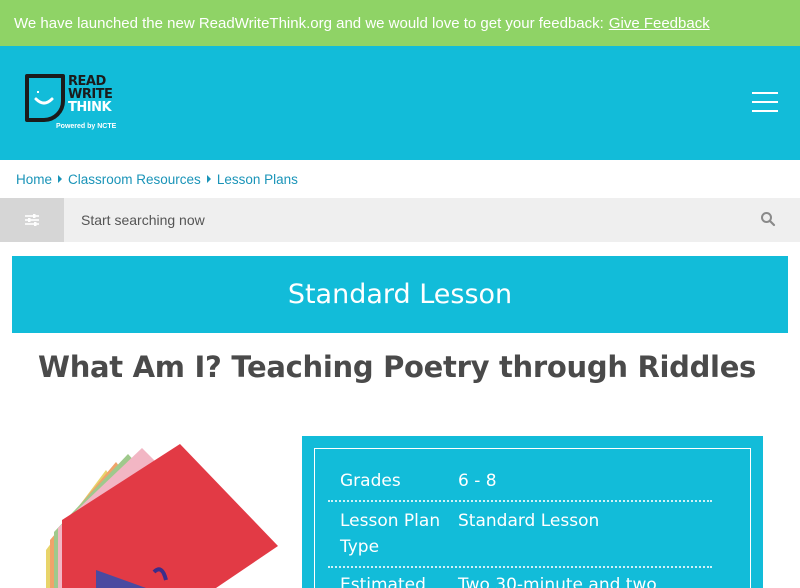  Describe the element at coordinates (383, 581) in the screenshot. I see `estimated-time-label: Estimated` at that location.